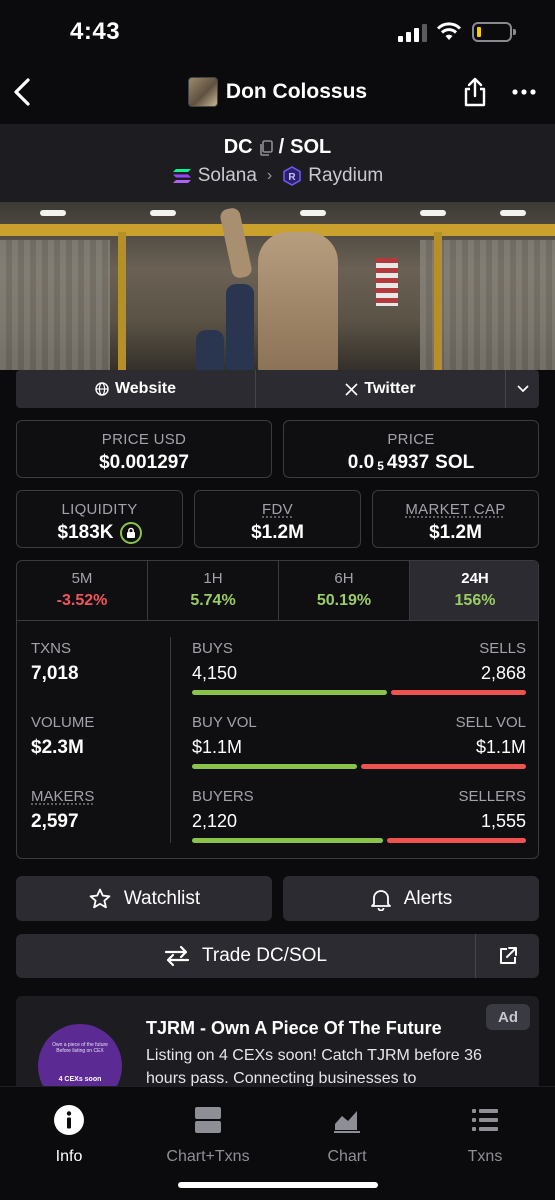  What do you see at coordinates (102, 389) in the screenshot?
I see `globe-icon` at bounding box center [102, 389].